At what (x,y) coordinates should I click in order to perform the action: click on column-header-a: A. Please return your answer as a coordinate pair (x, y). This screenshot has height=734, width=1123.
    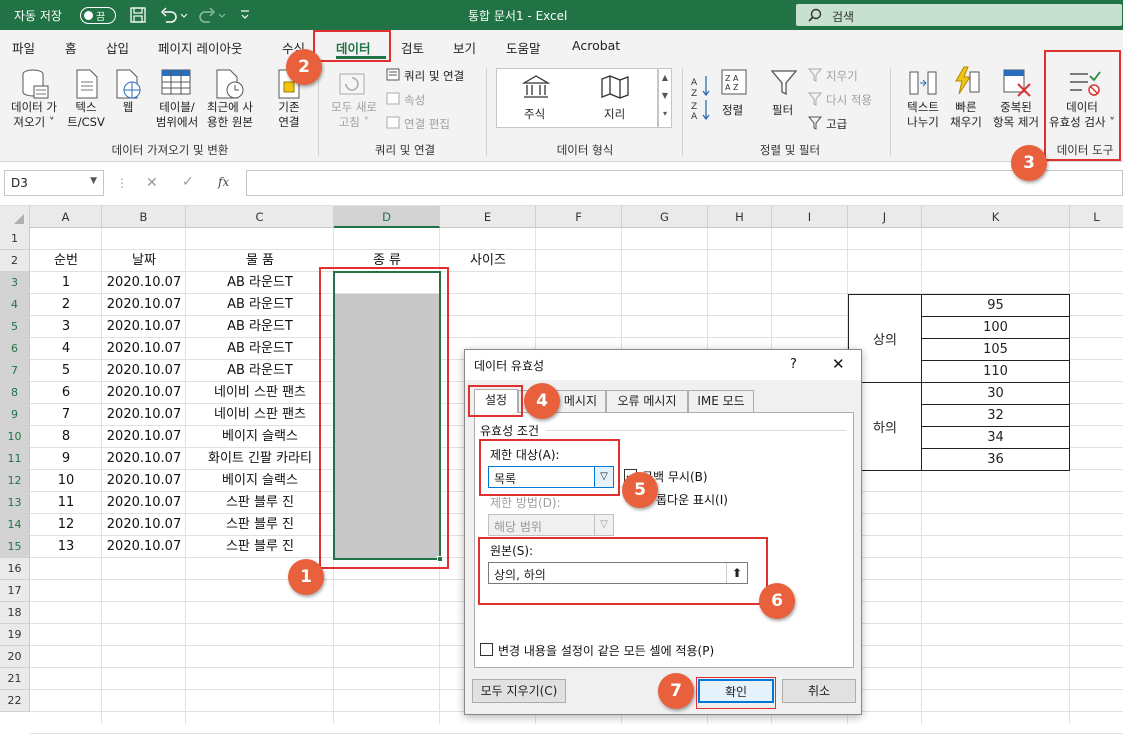
    Looking at the image, I should click on (66, 217).